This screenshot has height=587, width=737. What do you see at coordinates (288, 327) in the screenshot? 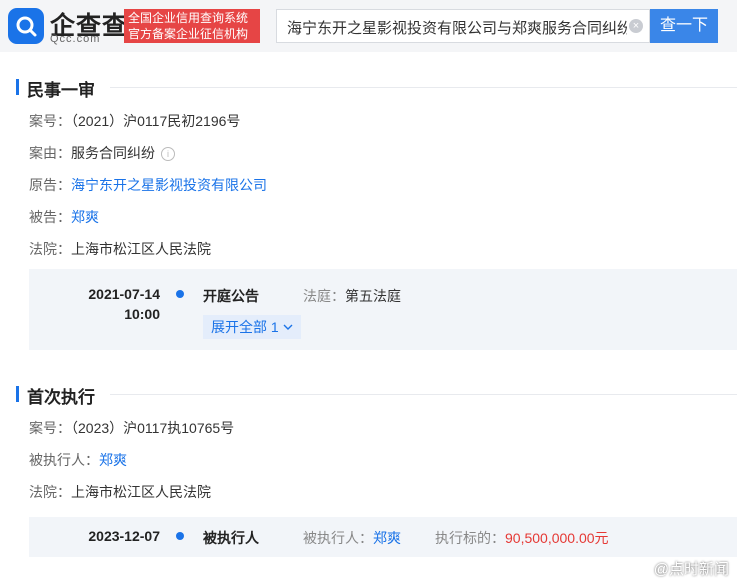
I see `chevron-down-icon` at bounding box center [288, 327].